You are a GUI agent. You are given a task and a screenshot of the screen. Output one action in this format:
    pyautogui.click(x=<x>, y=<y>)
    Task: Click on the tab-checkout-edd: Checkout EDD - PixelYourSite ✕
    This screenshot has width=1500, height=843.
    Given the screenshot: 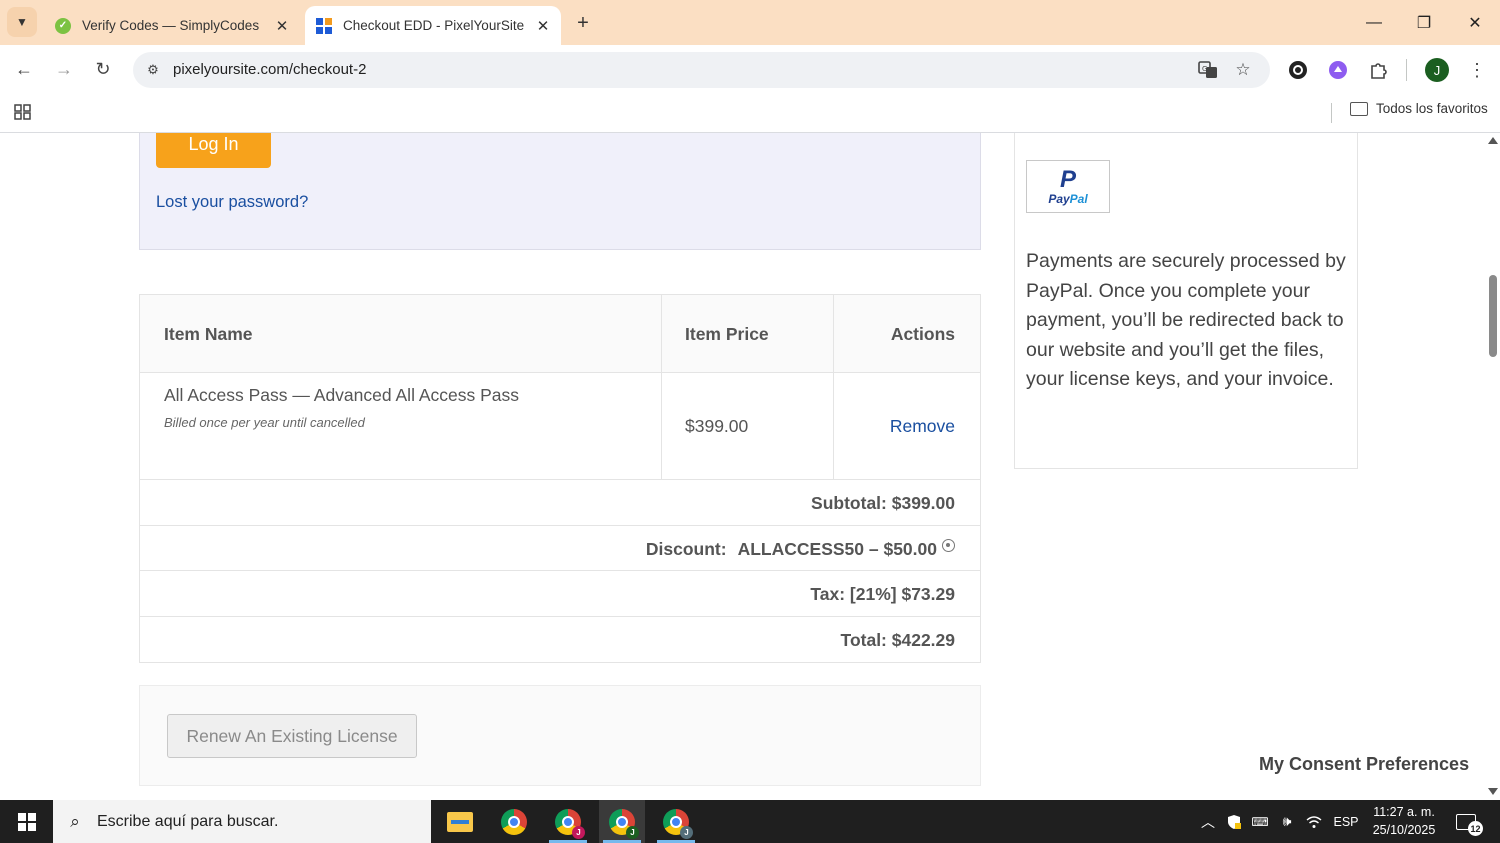 What is the action you would take?
    pyautogui.click(x=433, y=25)
    